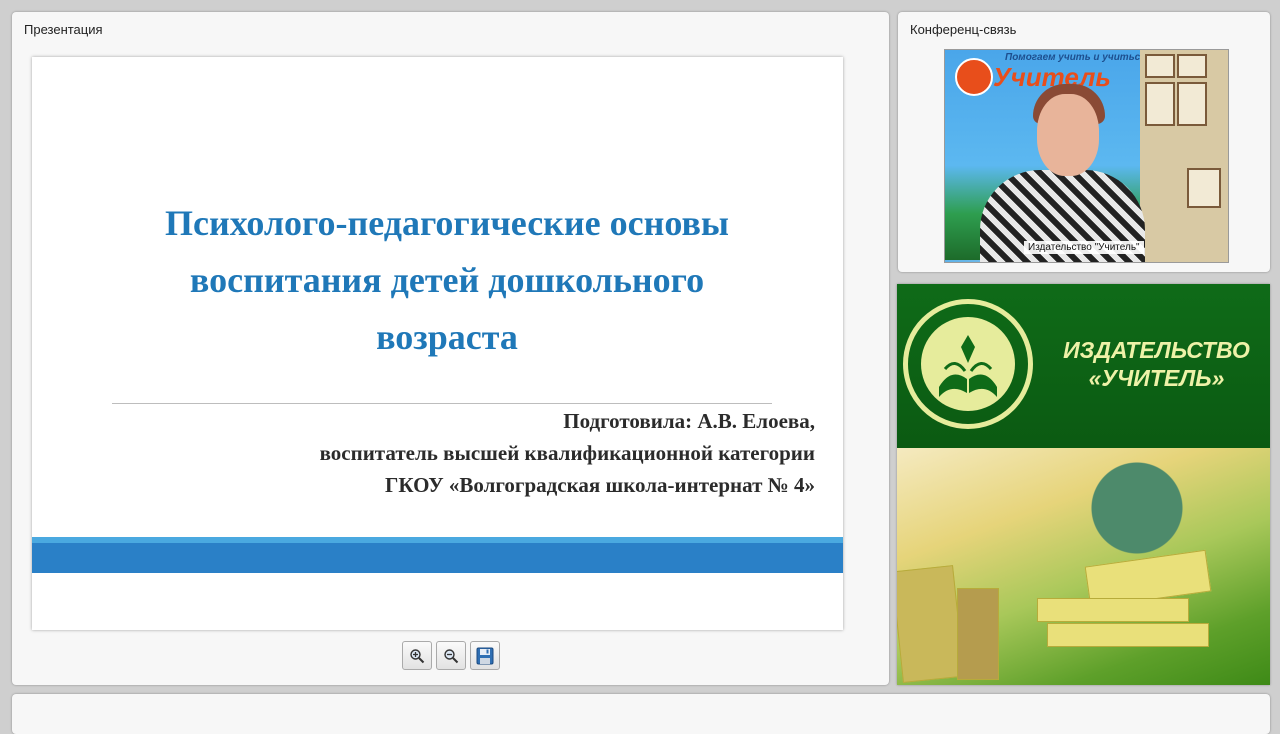 The height and width of the screenshot is (734, 1280). What do you see at coordinates (63, 29) in the screenshot?
I see `presentation-panel-title: Презентация` at bounding box center [63, 29].